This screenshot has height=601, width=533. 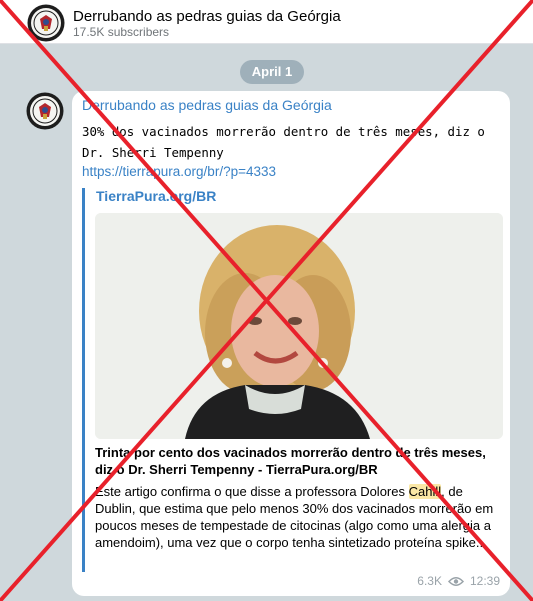 What do you see at coordinates (121, 32) in the screenshot?
I see `subscriber-count: 17.5K subscribers` at bounding box center [121, 32].